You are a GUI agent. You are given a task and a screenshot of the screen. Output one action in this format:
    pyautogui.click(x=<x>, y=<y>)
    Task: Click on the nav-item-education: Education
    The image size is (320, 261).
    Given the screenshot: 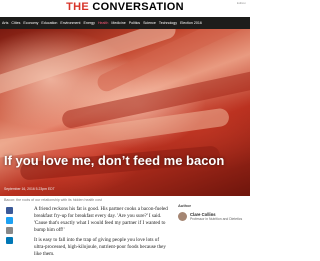 What is the action you would take?
    pyautogui.click(x=49, y=23)
    